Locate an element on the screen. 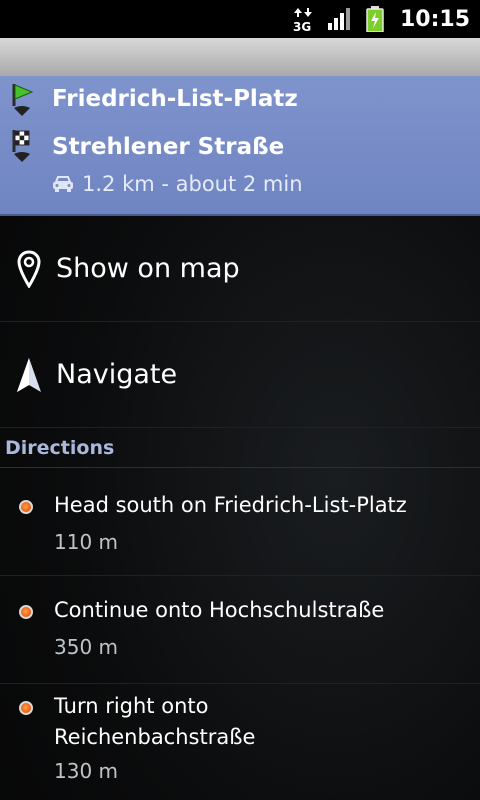 The height and width of the screenshot is (800, 480). battery-charging-icon is located at coordinates (375, 19).